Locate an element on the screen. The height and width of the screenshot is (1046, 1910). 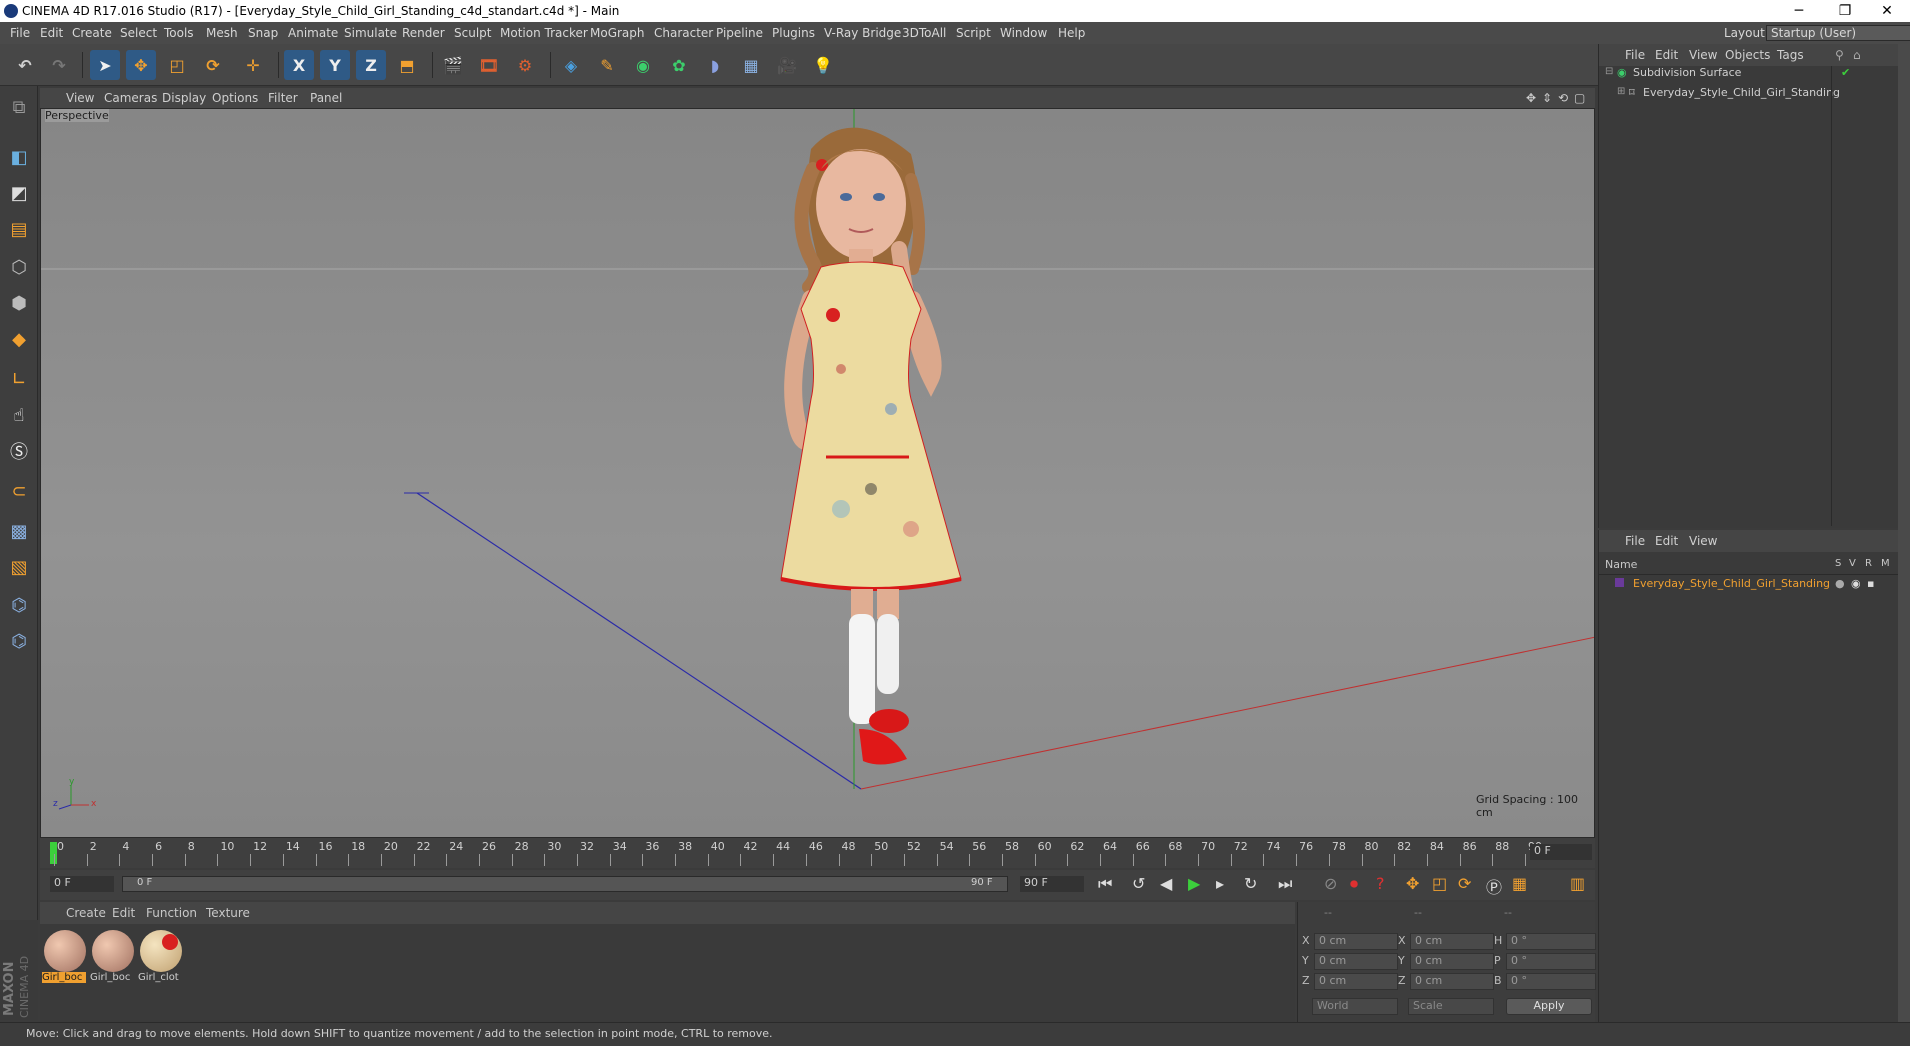
menu-script: Script is located at coordinates (973, 33).